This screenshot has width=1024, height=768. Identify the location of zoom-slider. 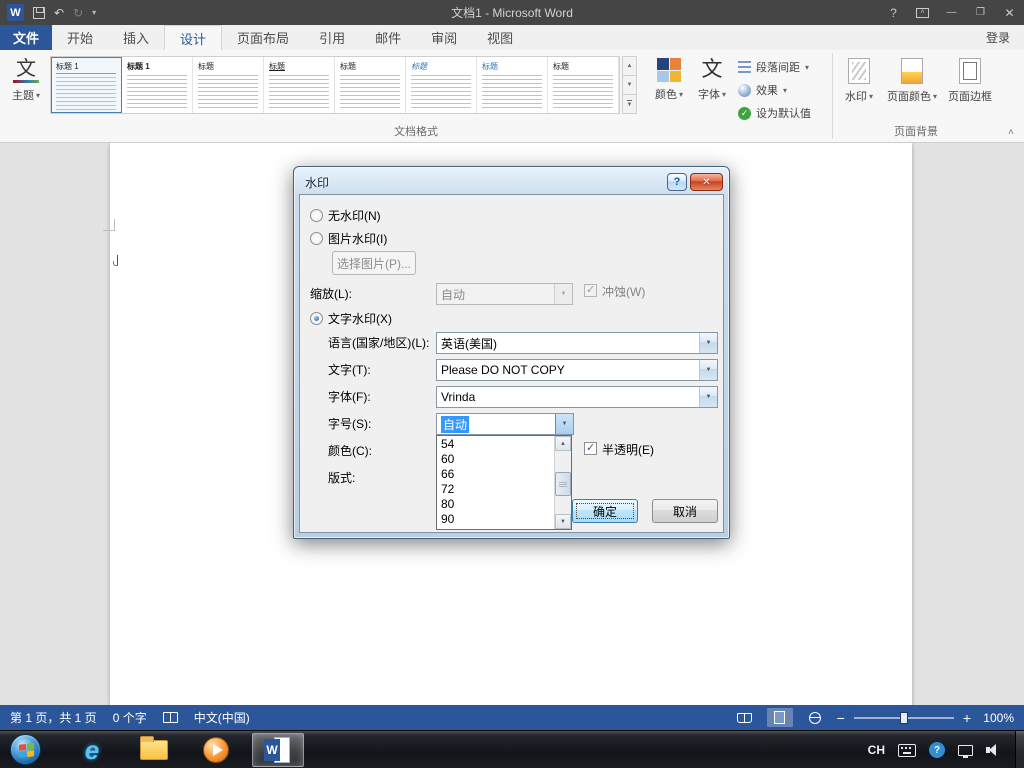
(903, 717).